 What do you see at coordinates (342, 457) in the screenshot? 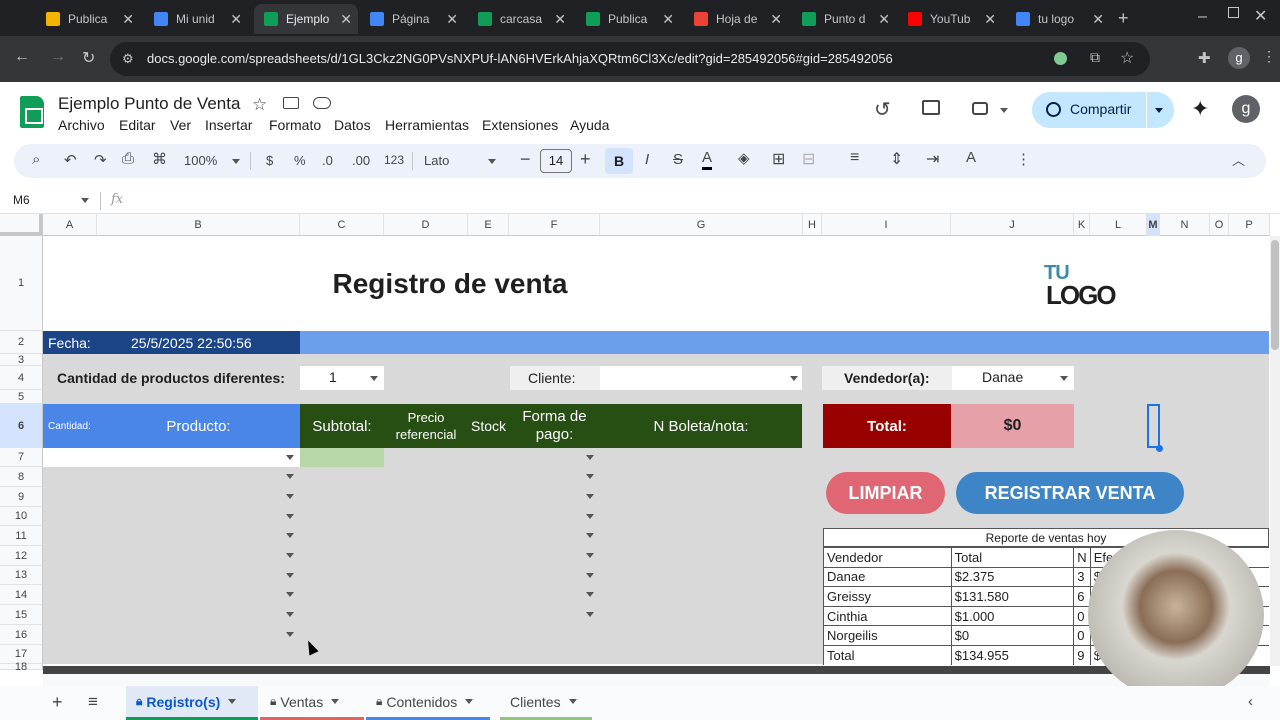
I see `subtotal-cell` at bounding box center [342, 457].